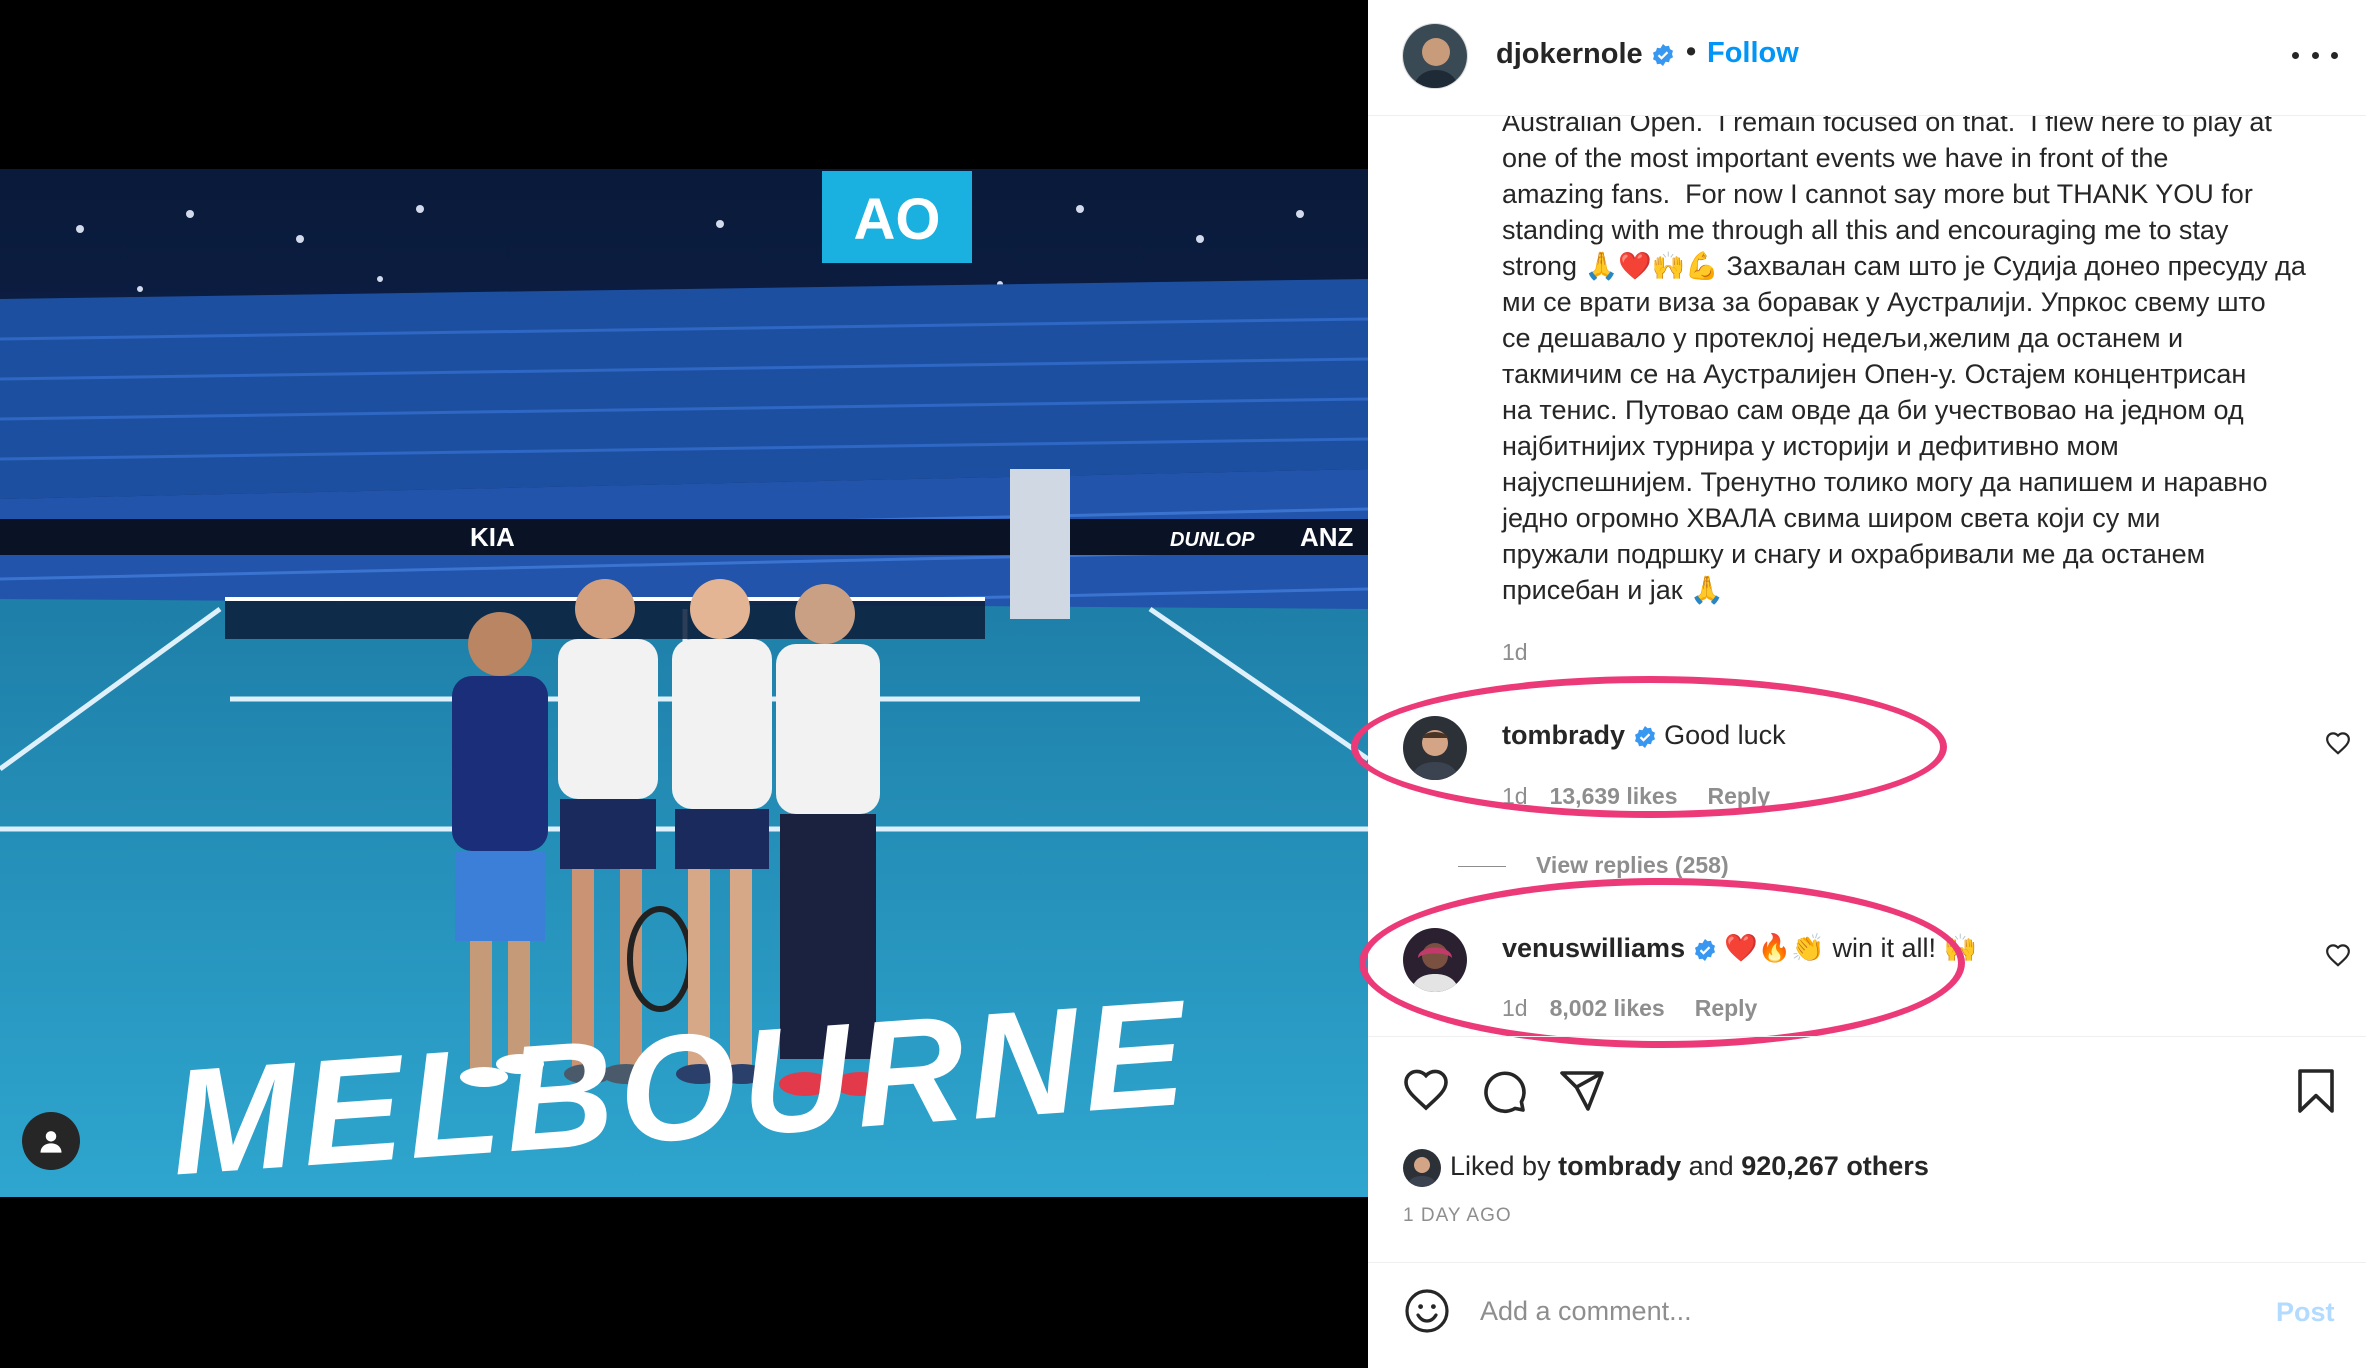 The width and height of the screenshot is (2366, 1368). I want to click on post-timestamp: 1 DAY AGO, so click(1457, 1216).